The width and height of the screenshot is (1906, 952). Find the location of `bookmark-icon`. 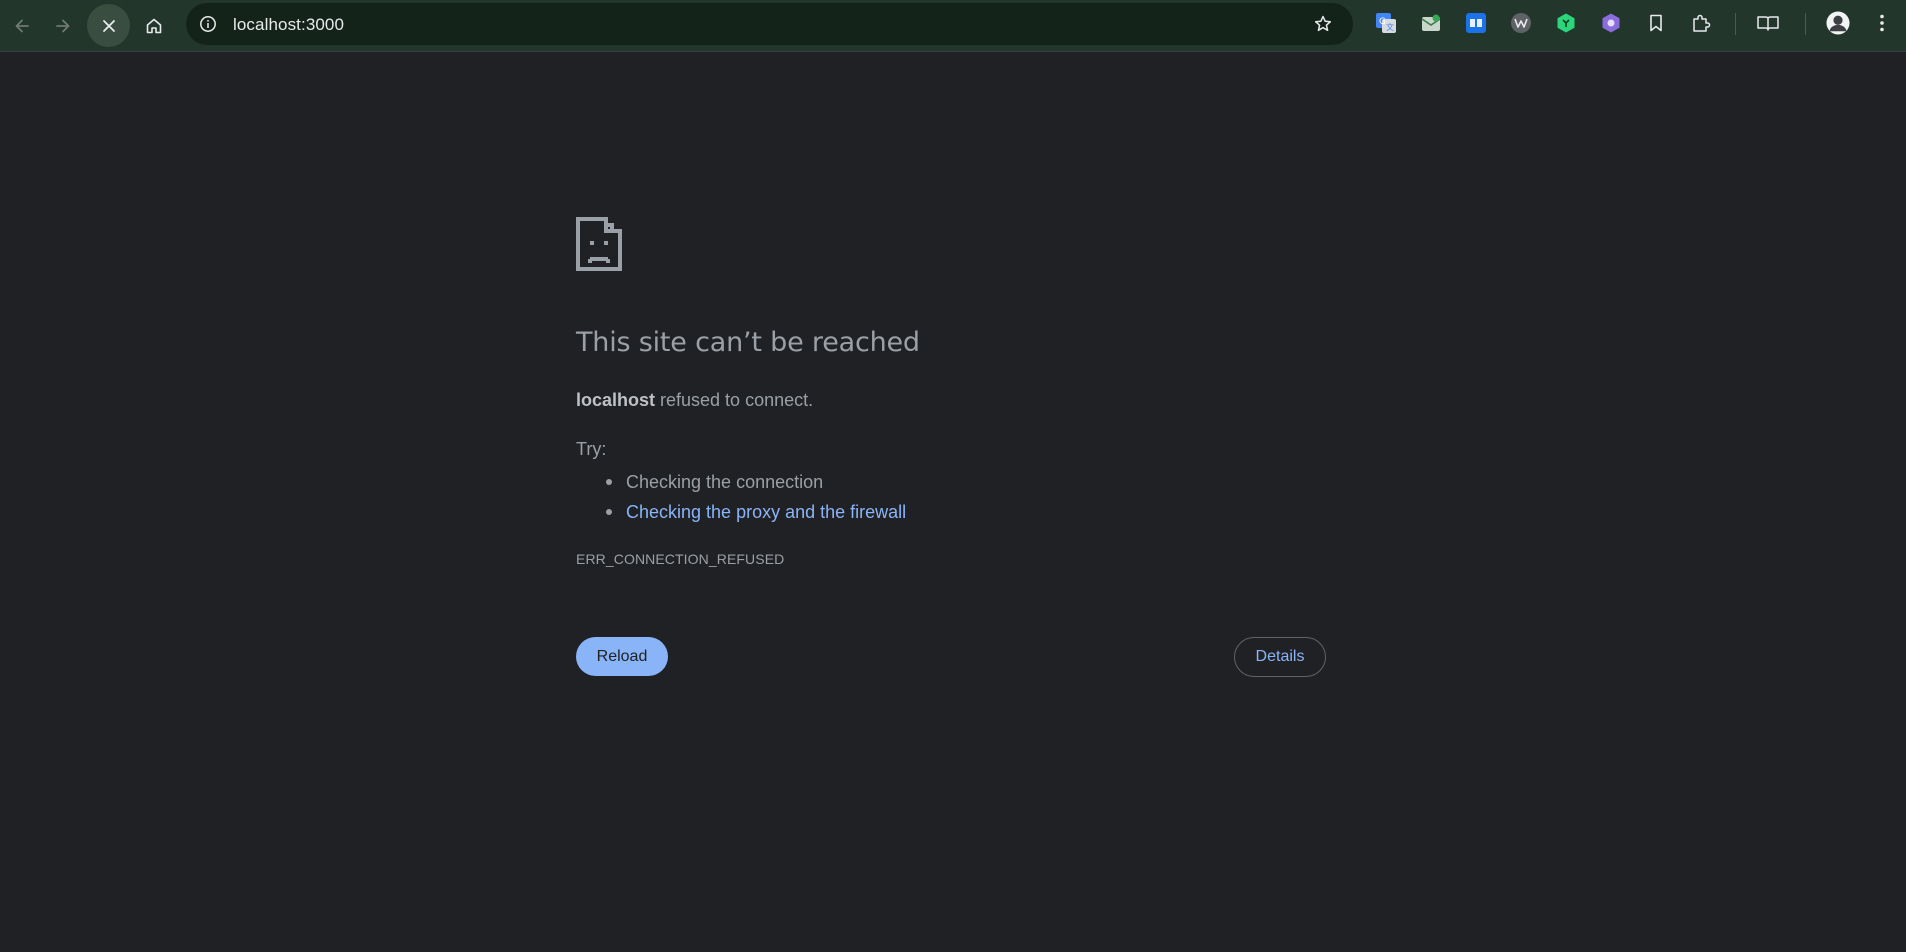

bookmark-icon is located at coordinates (1656, 23).